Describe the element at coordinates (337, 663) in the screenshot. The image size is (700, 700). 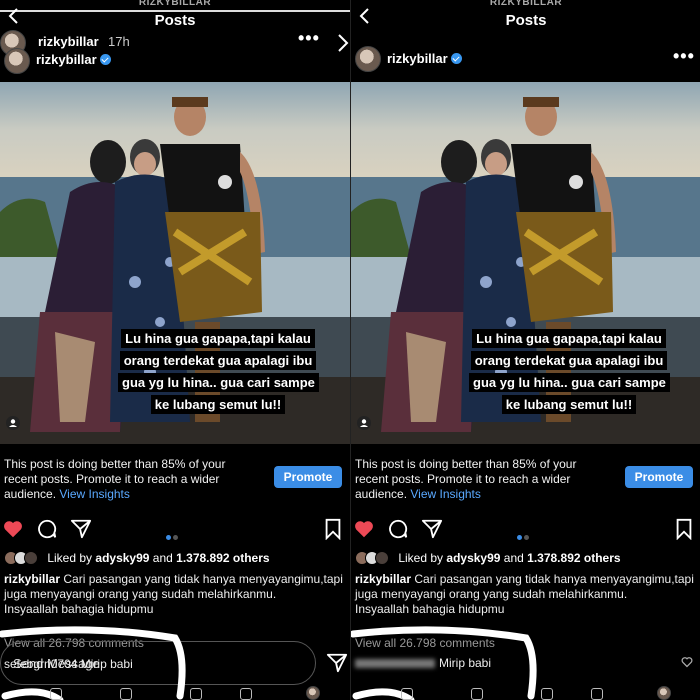
I see `send-icon` at that location.